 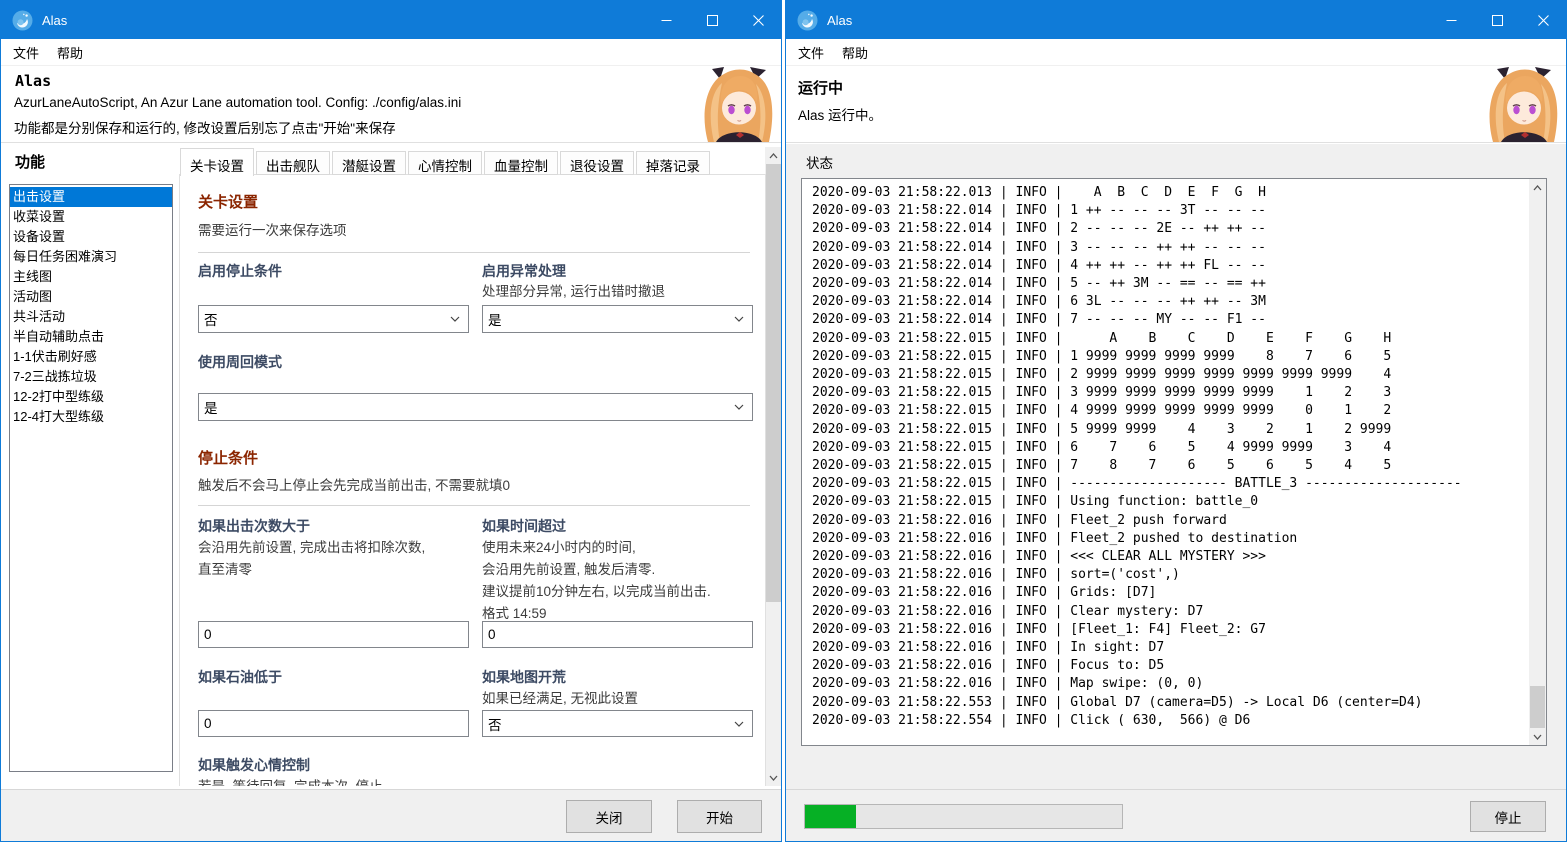 What do you see at coordinates (240, 271) in the screenshot?
I see `enable-stop-label: 启用停止条件` at bounding box center [240, 271].